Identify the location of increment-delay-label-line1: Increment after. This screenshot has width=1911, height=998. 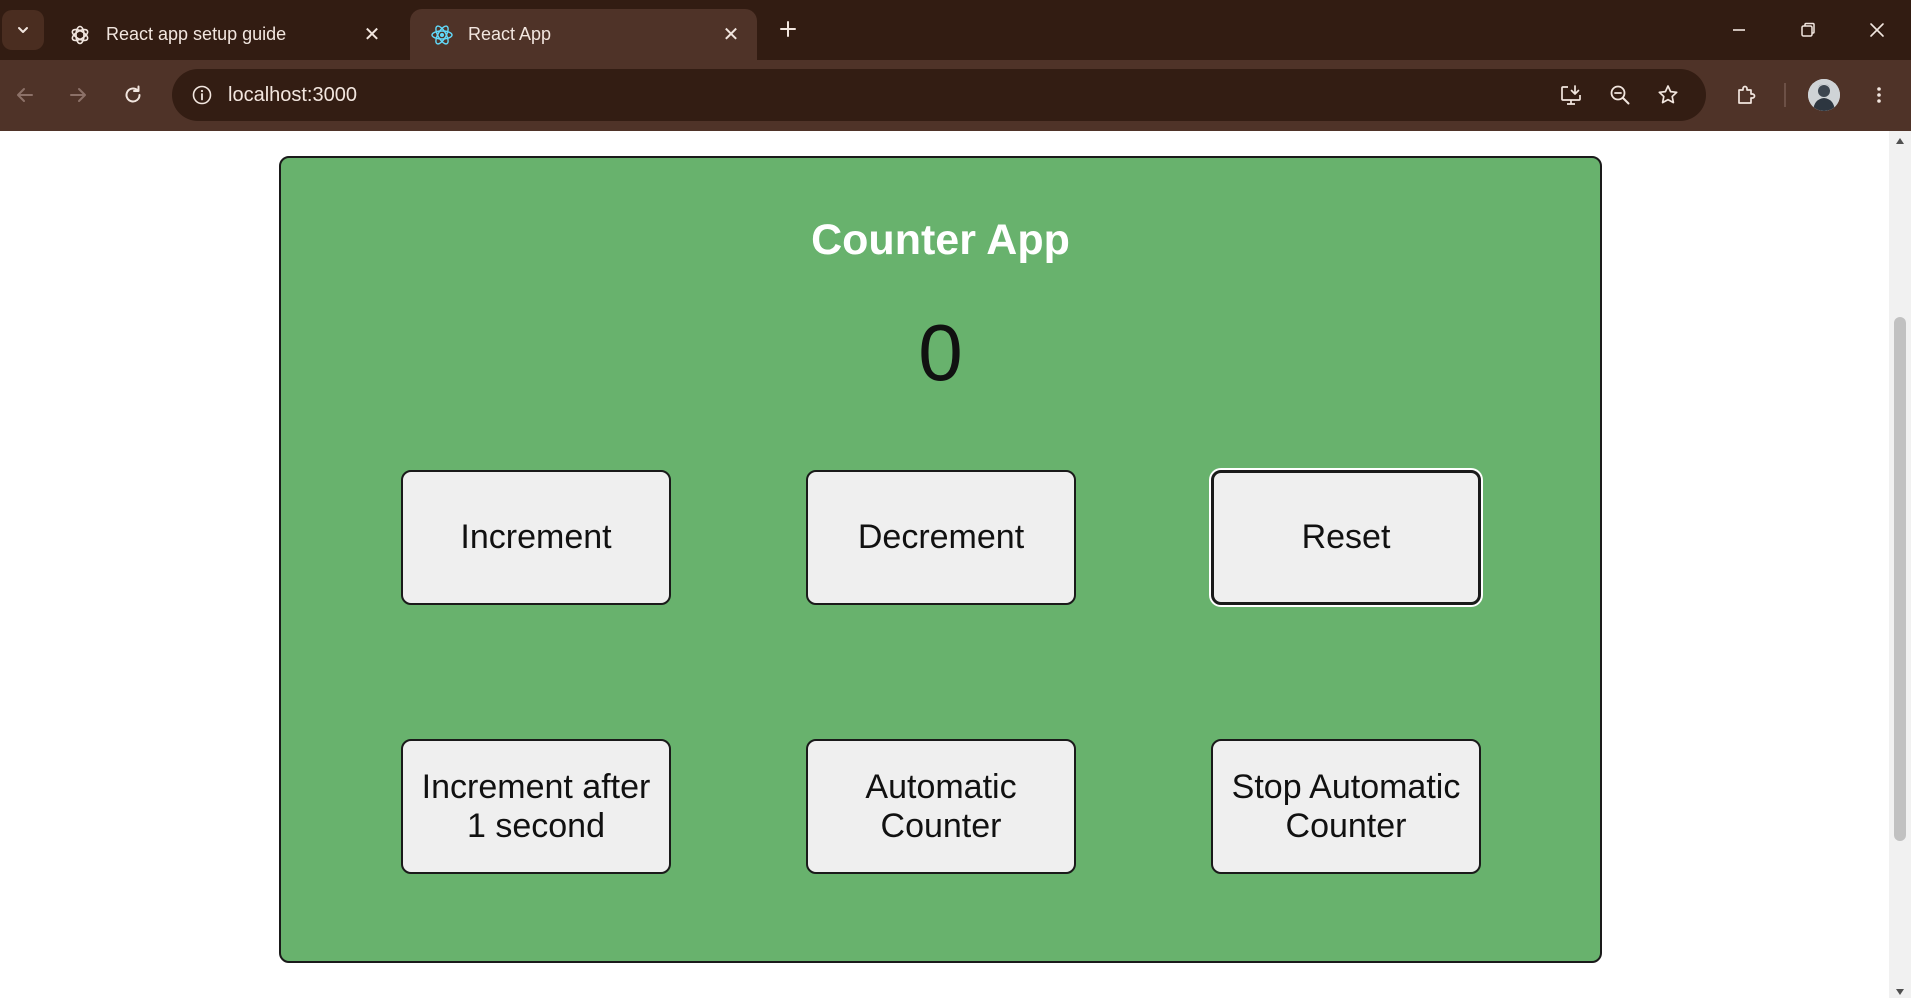
(536, 786).